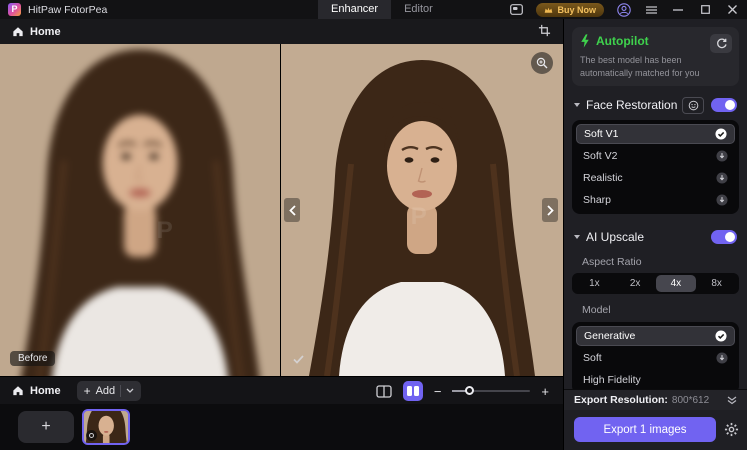 The width and height of the screenshot is (747, 450). I want to click on account-icon, so click(624, 9).